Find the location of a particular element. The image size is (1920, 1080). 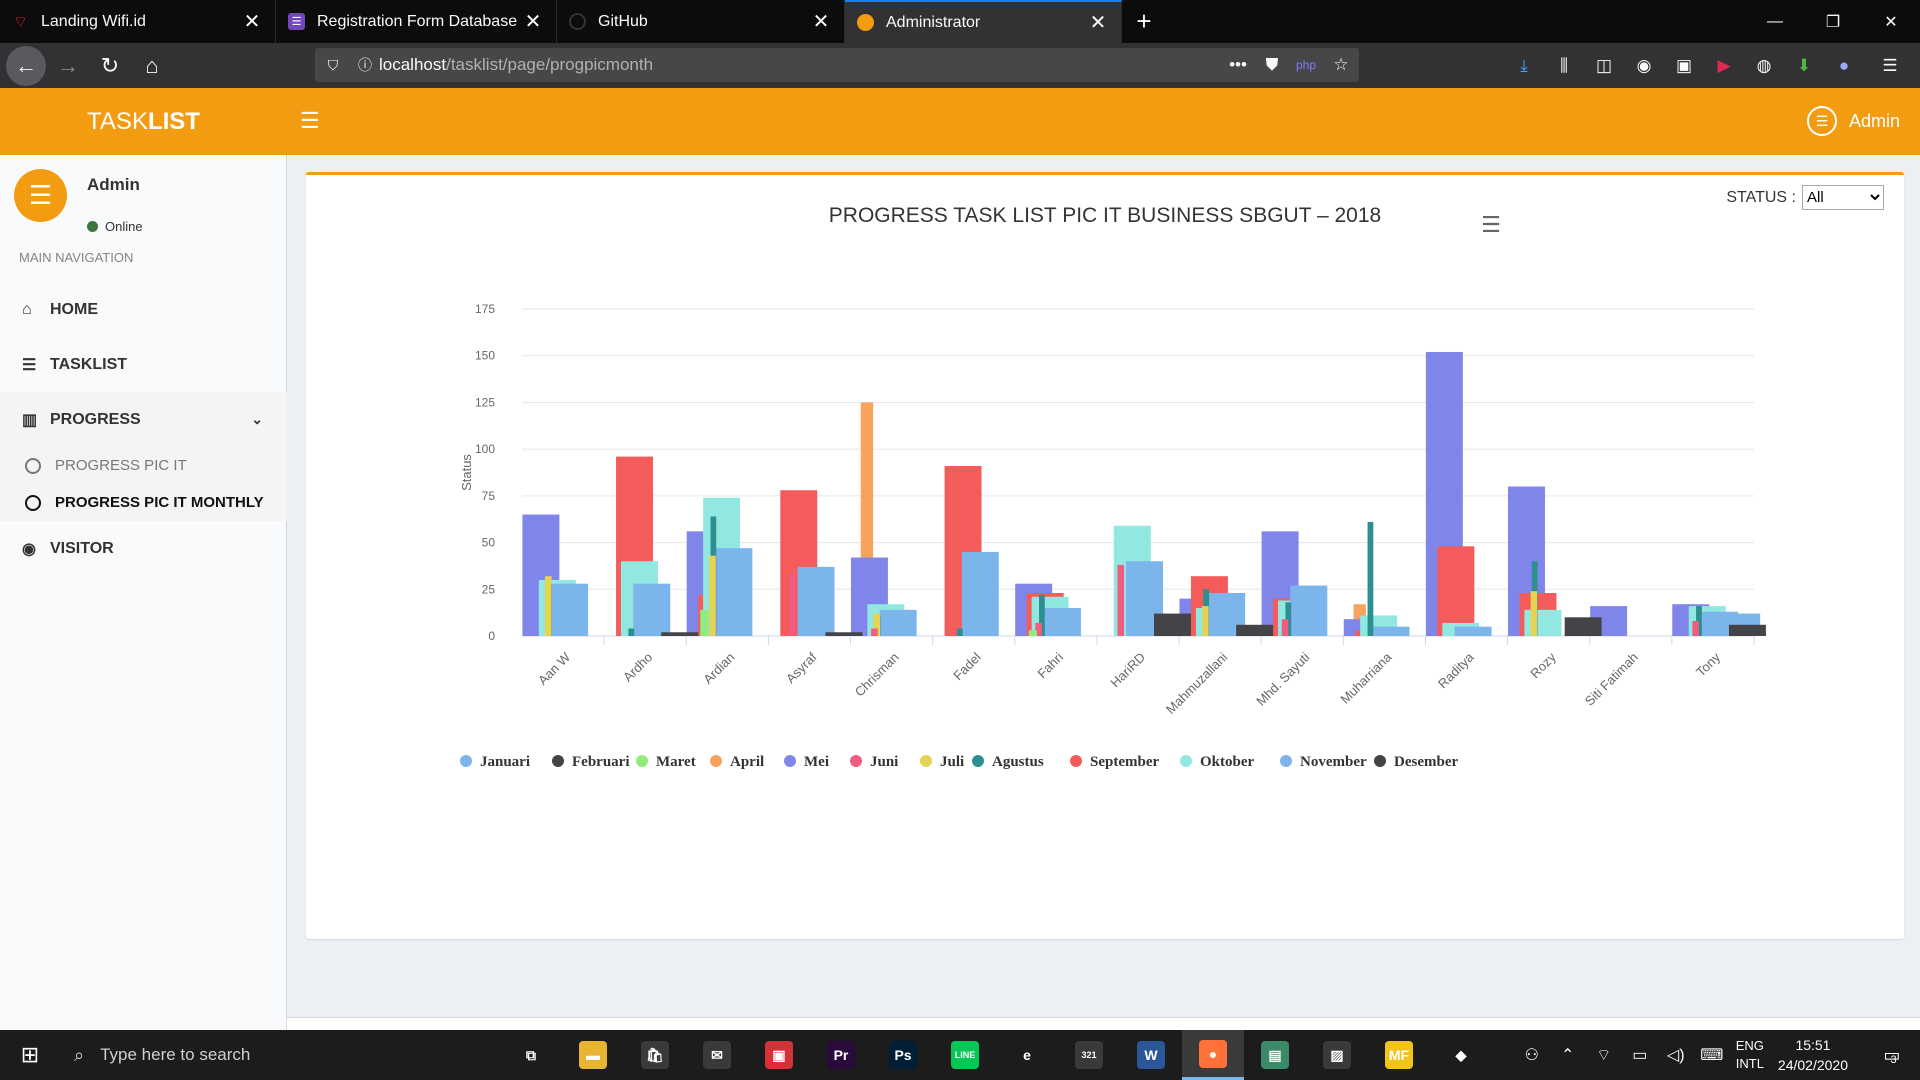

download-icon: ⤓ is located at coordinates (1524, 66).